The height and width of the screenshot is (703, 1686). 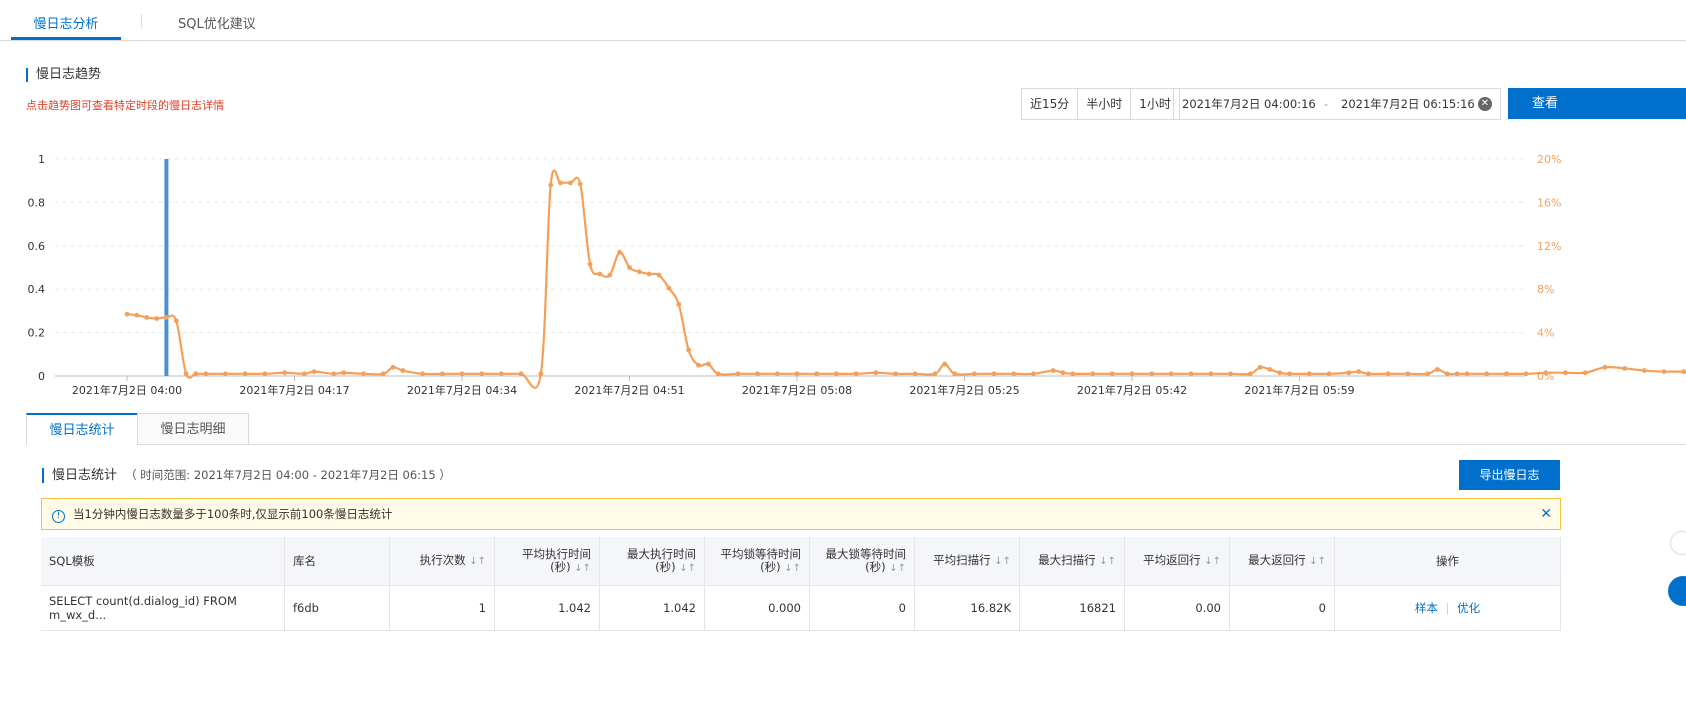 What do you see at coordinates (862, 608) in the screenshot?
I see `cell-max-lock: 0` at bounding box center [862, 608].